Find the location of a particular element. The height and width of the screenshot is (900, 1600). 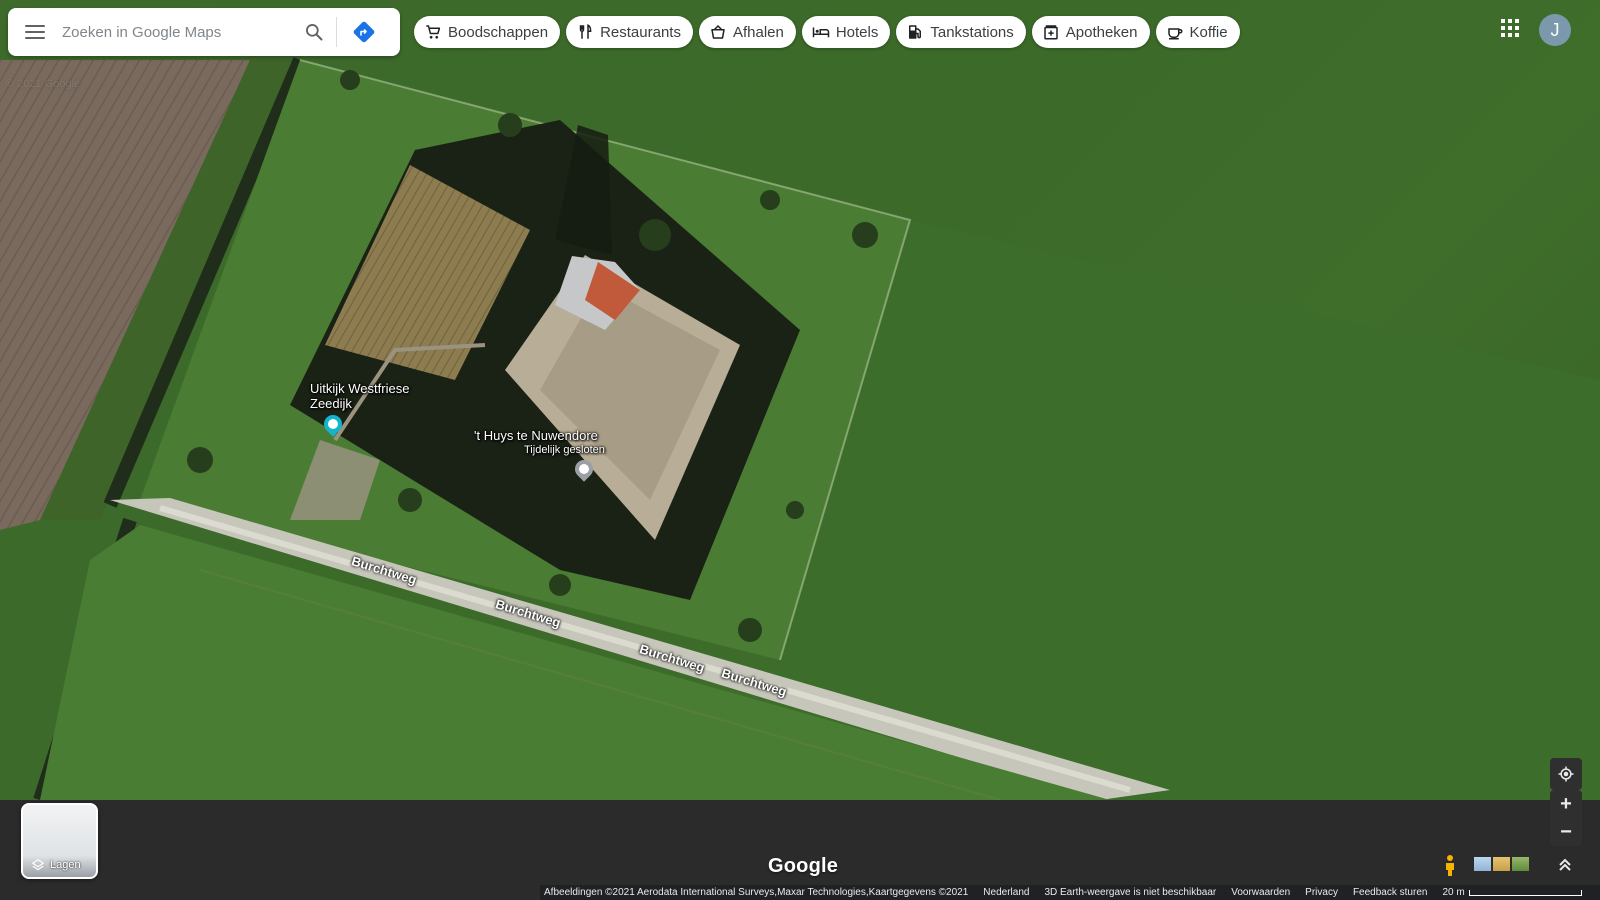

layers-button: Lagen is located at coordinates (59, 841).